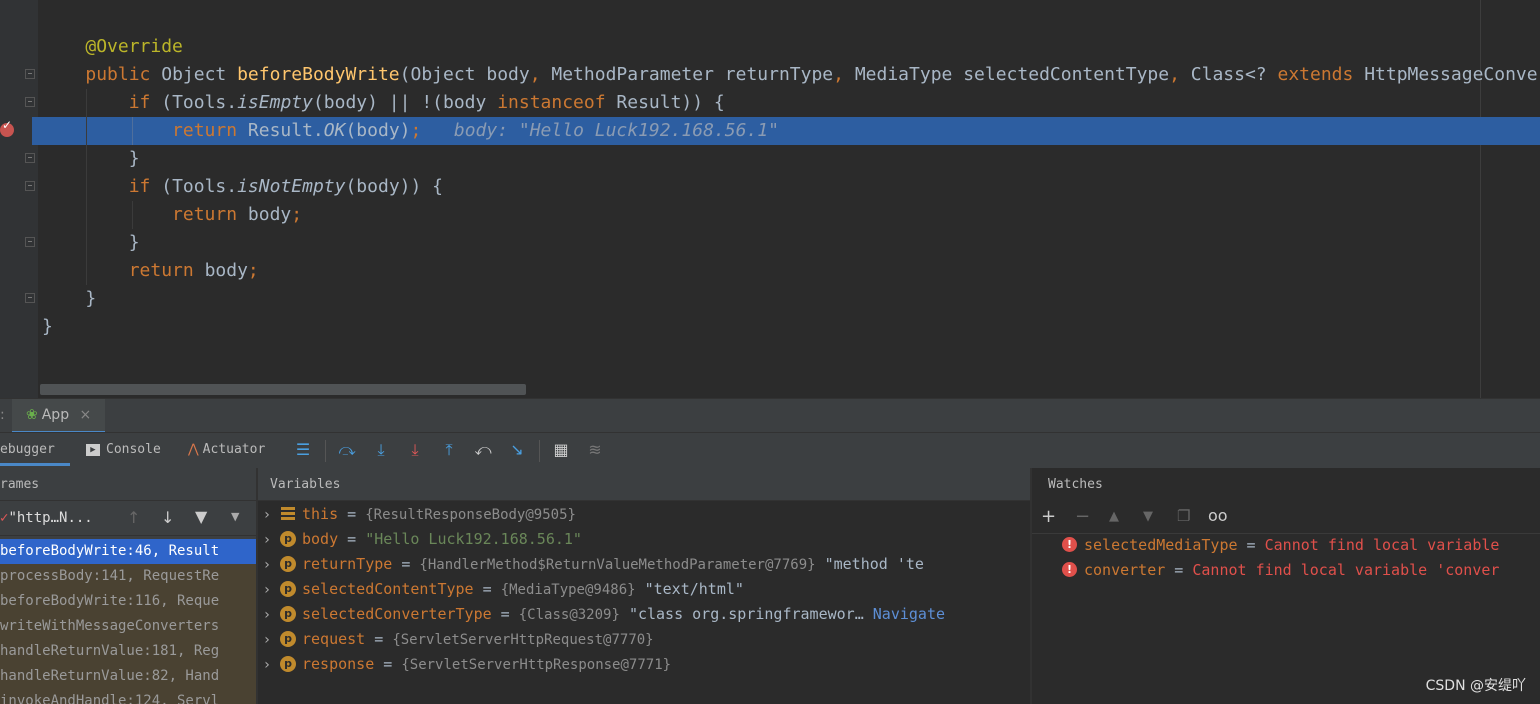 The image size is (1540, 704). I want to click on run-to-cursor-icon: ↘, so click(517, 450).